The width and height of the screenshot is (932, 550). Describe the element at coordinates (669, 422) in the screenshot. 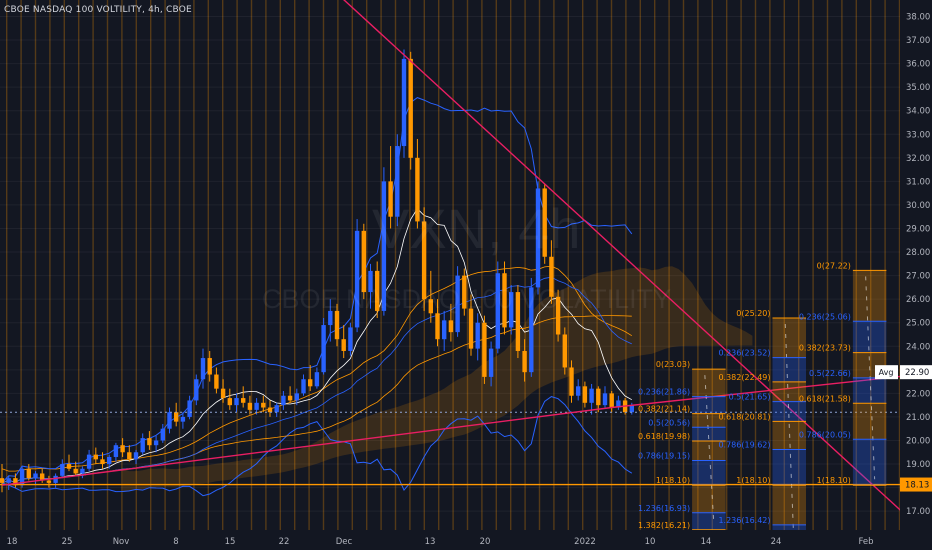

I see `fib-level-label: 0.5(20.56)` at that location.